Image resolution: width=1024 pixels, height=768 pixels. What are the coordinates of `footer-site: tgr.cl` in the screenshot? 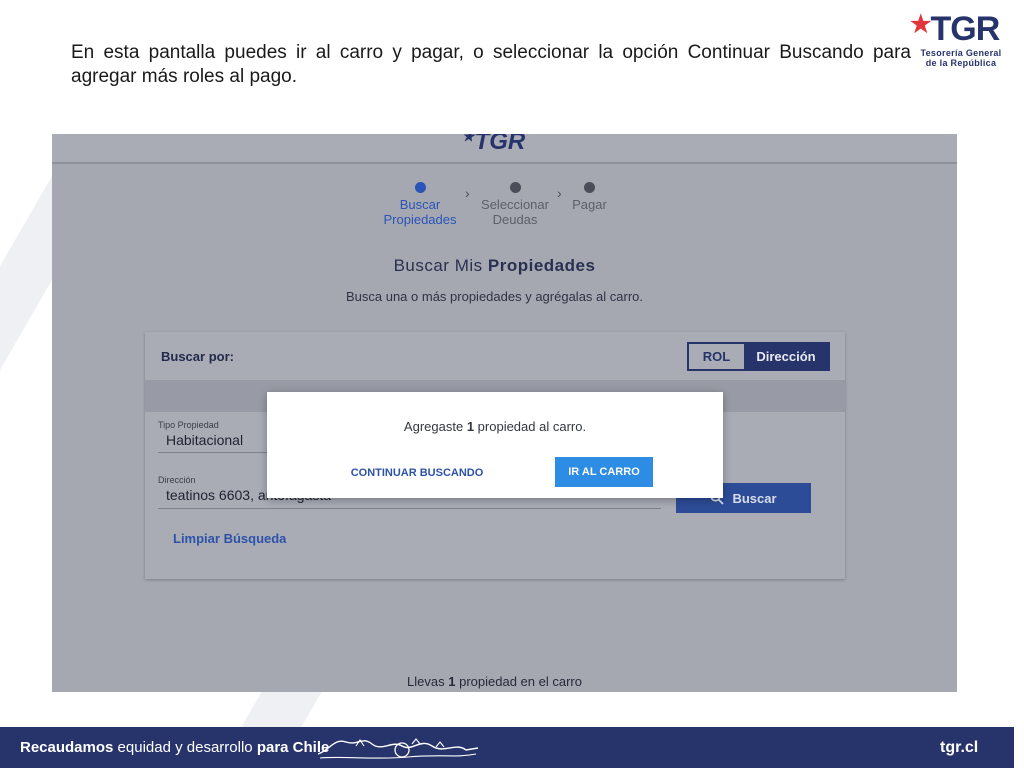 It's located at (959, 748).